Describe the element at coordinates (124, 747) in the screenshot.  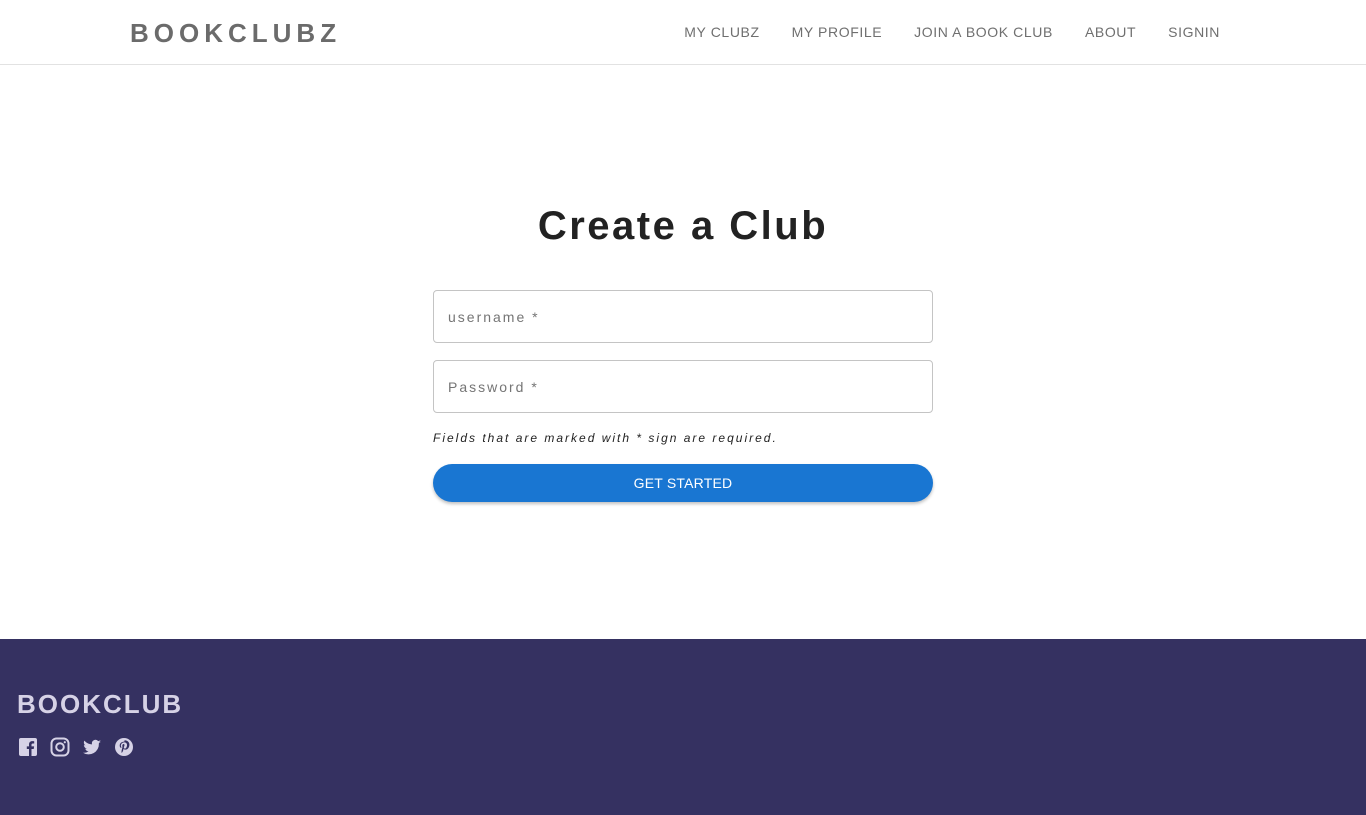
I see `pinterest-icon` at that location.